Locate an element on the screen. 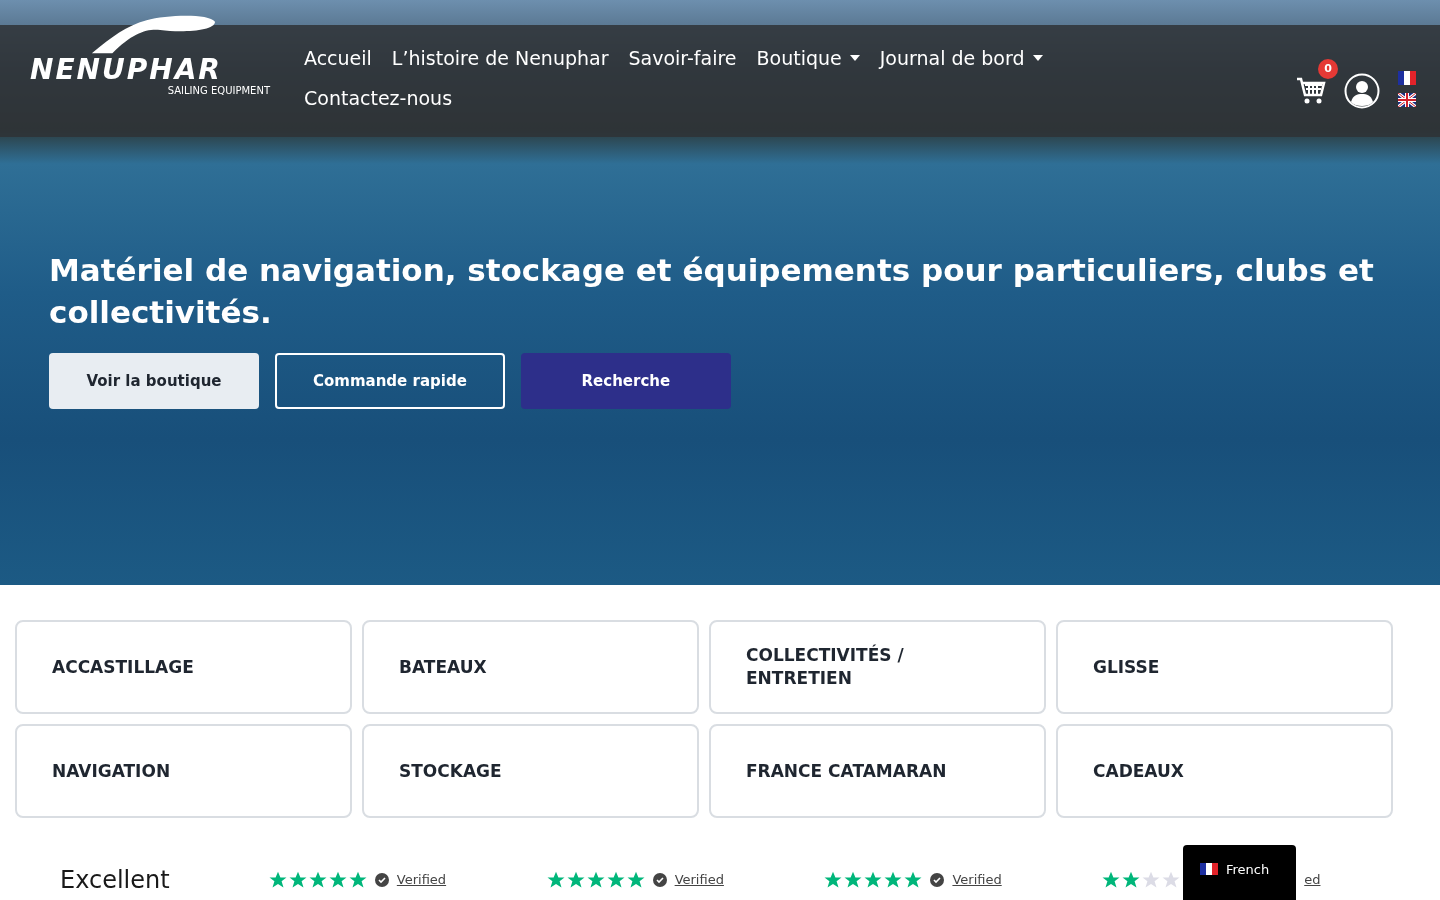  category-card: BATEAUX is located at coordinates (530, 667).